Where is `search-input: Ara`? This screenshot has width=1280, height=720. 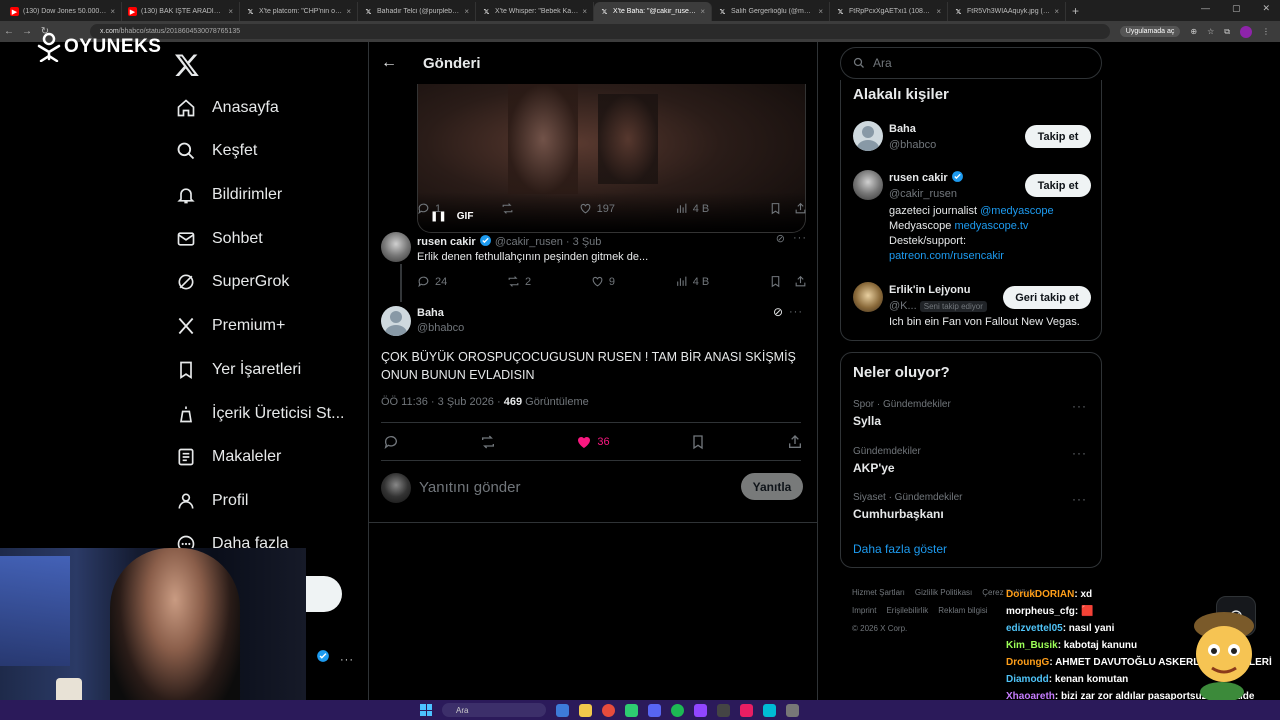 search-input: Ara is located at coordinates (971, 63).